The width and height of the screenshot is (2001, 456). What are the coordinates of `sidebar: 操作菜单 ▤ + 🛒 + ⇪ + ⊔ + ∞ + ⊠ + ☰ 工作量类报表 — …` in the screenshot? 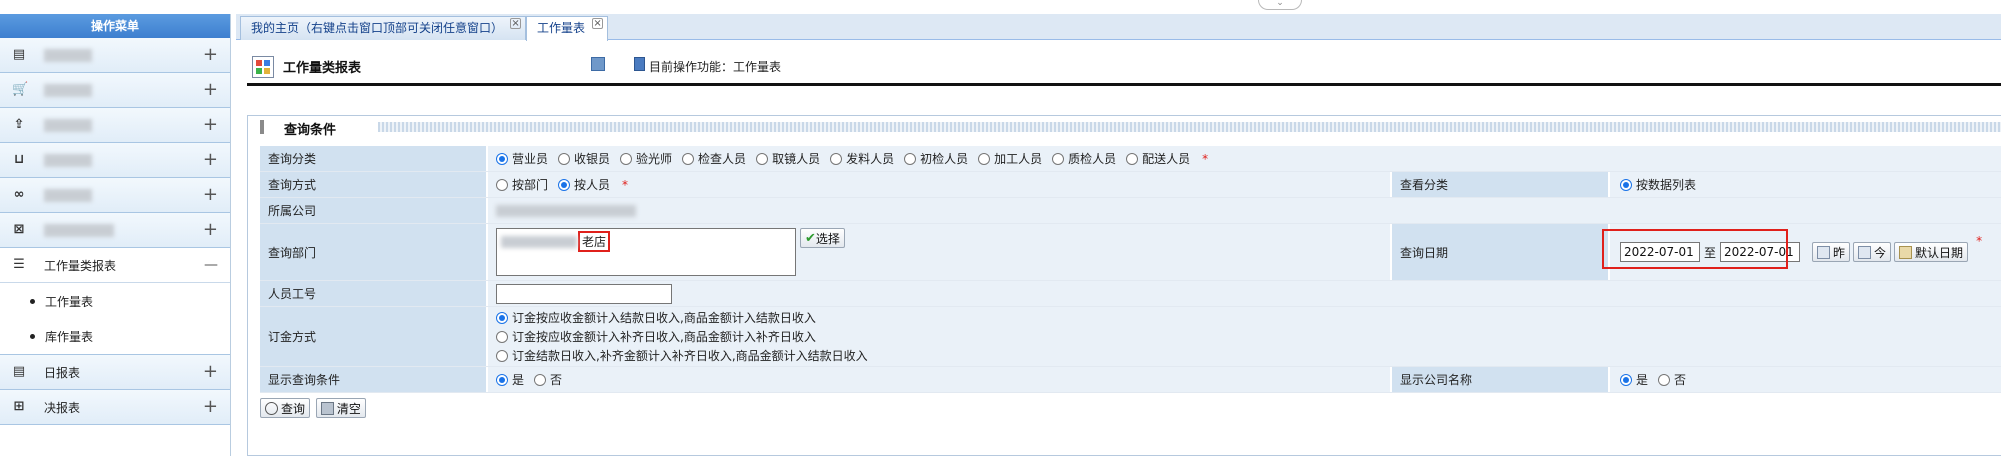 It's located at (115, 235).